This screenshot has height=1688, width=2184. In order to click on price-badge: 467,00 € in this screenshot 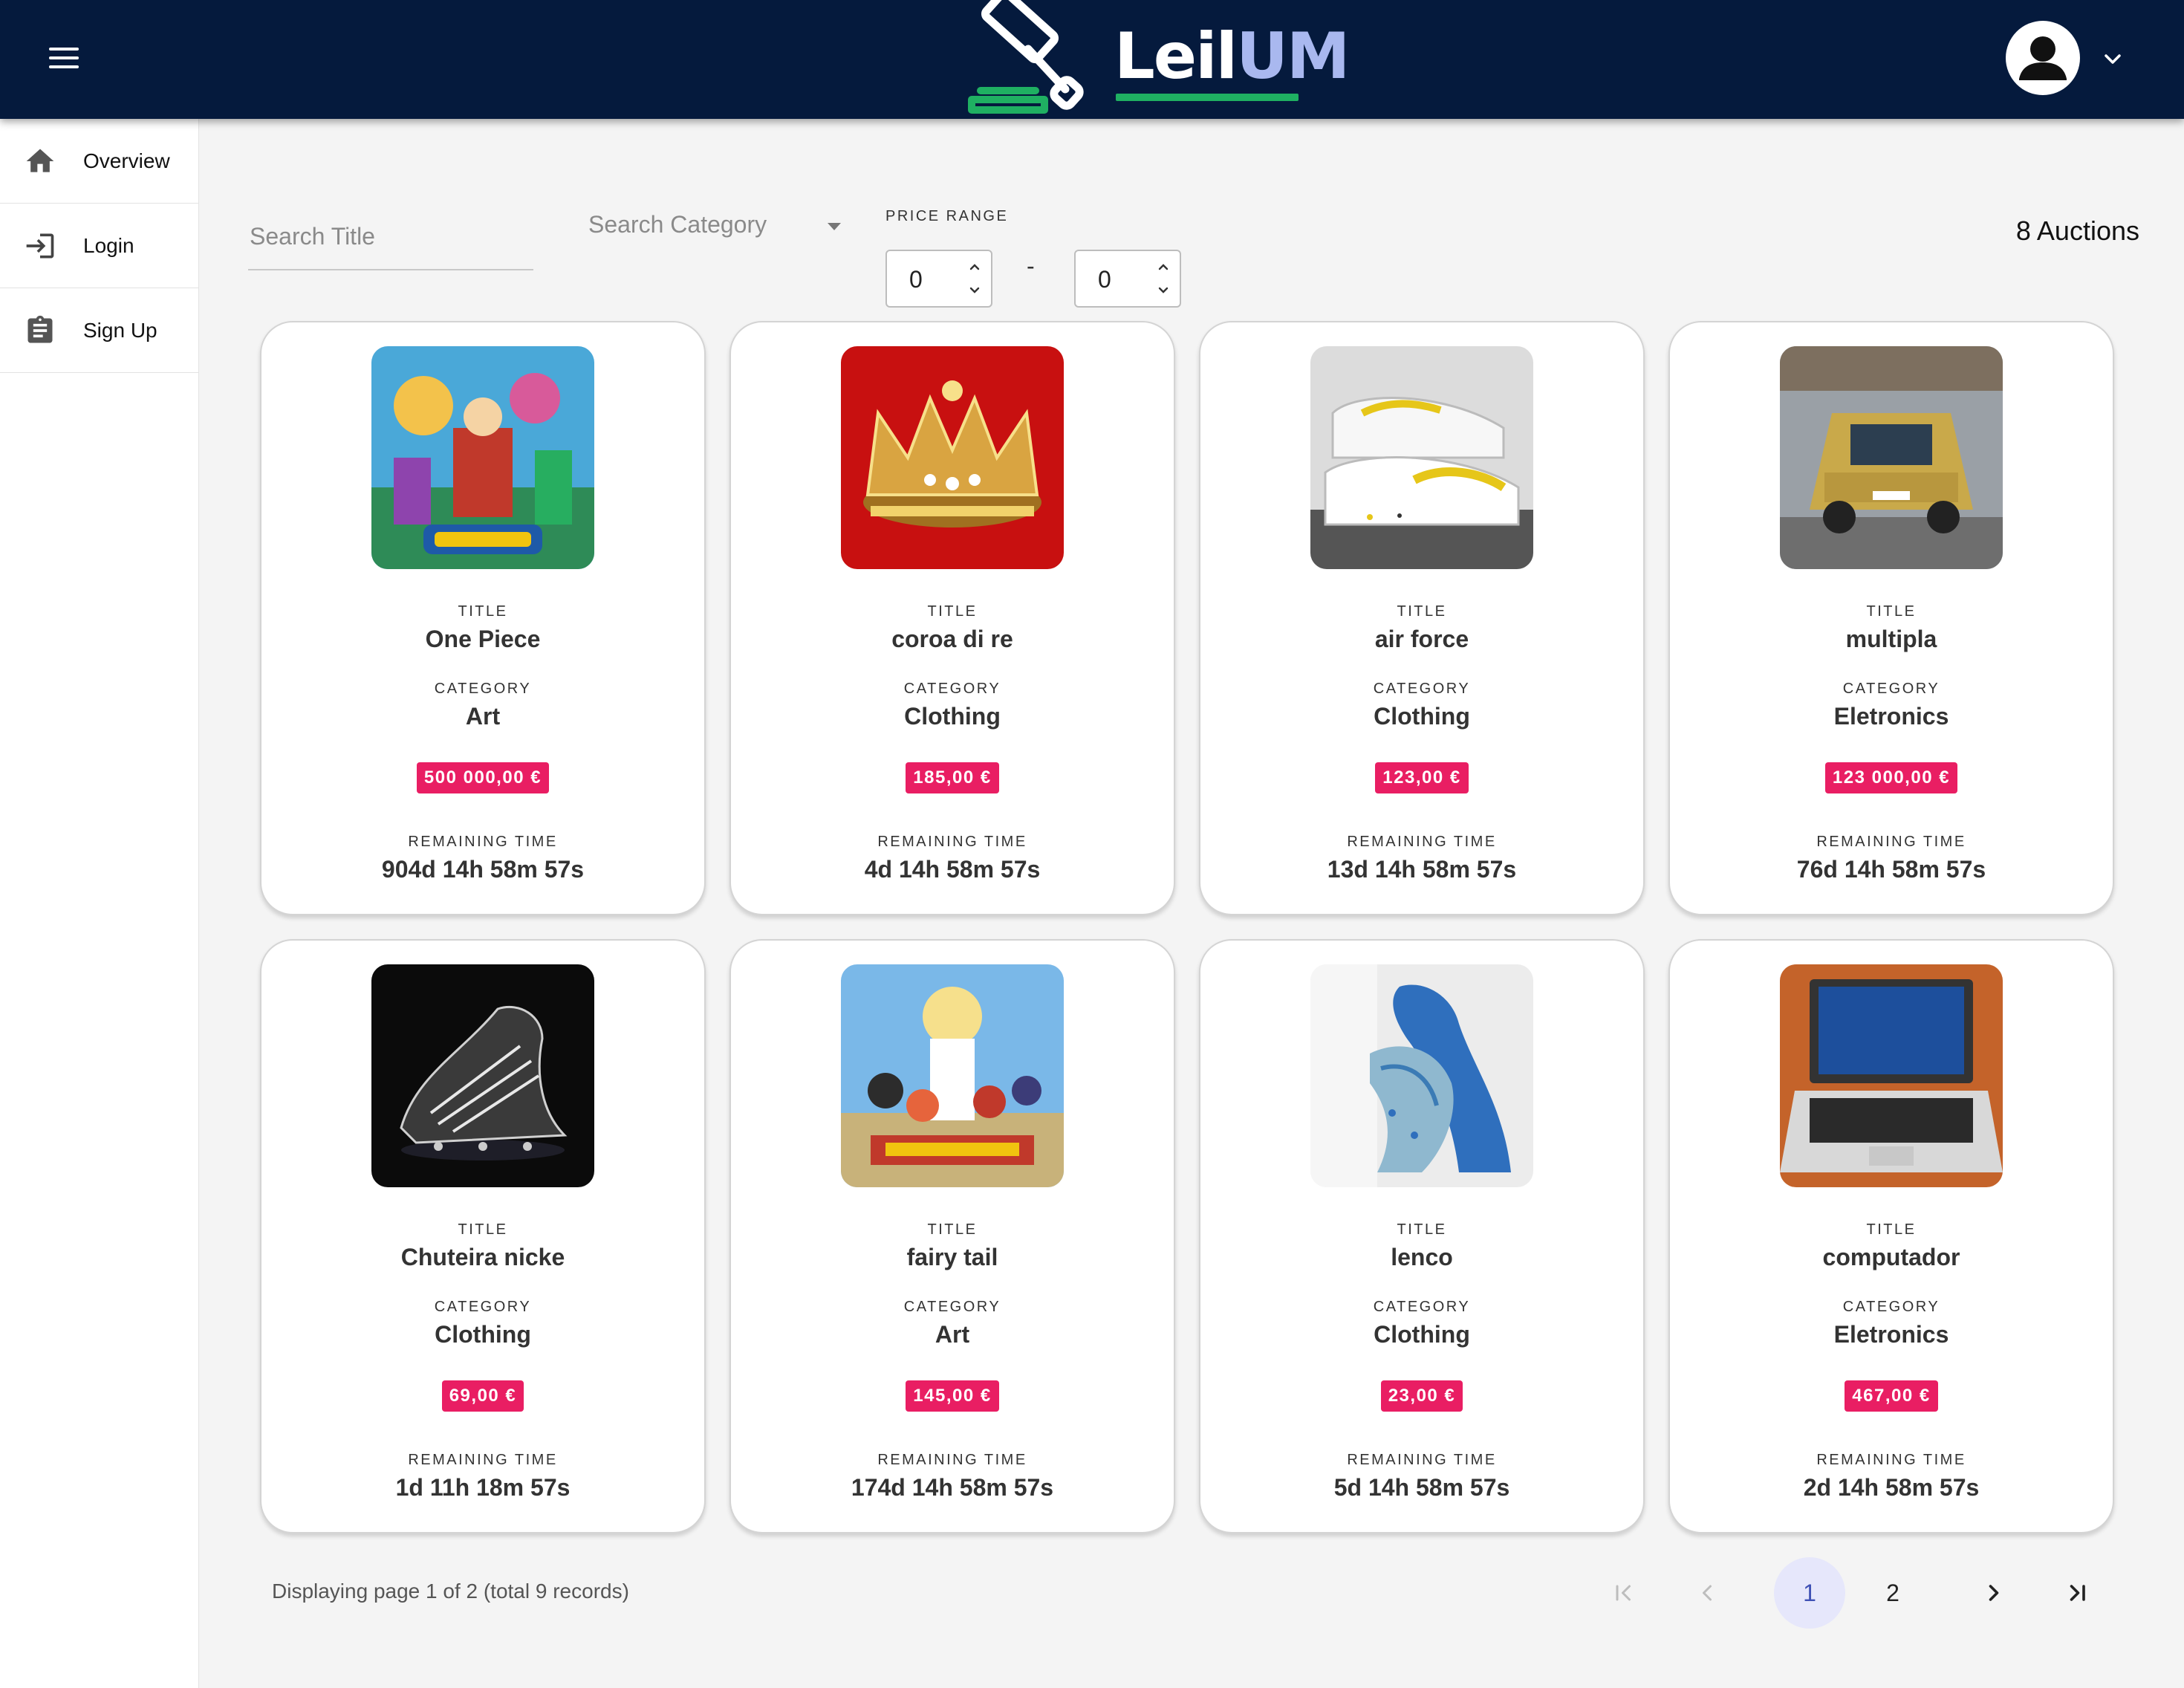, I will do `click(1891, 1396)`.